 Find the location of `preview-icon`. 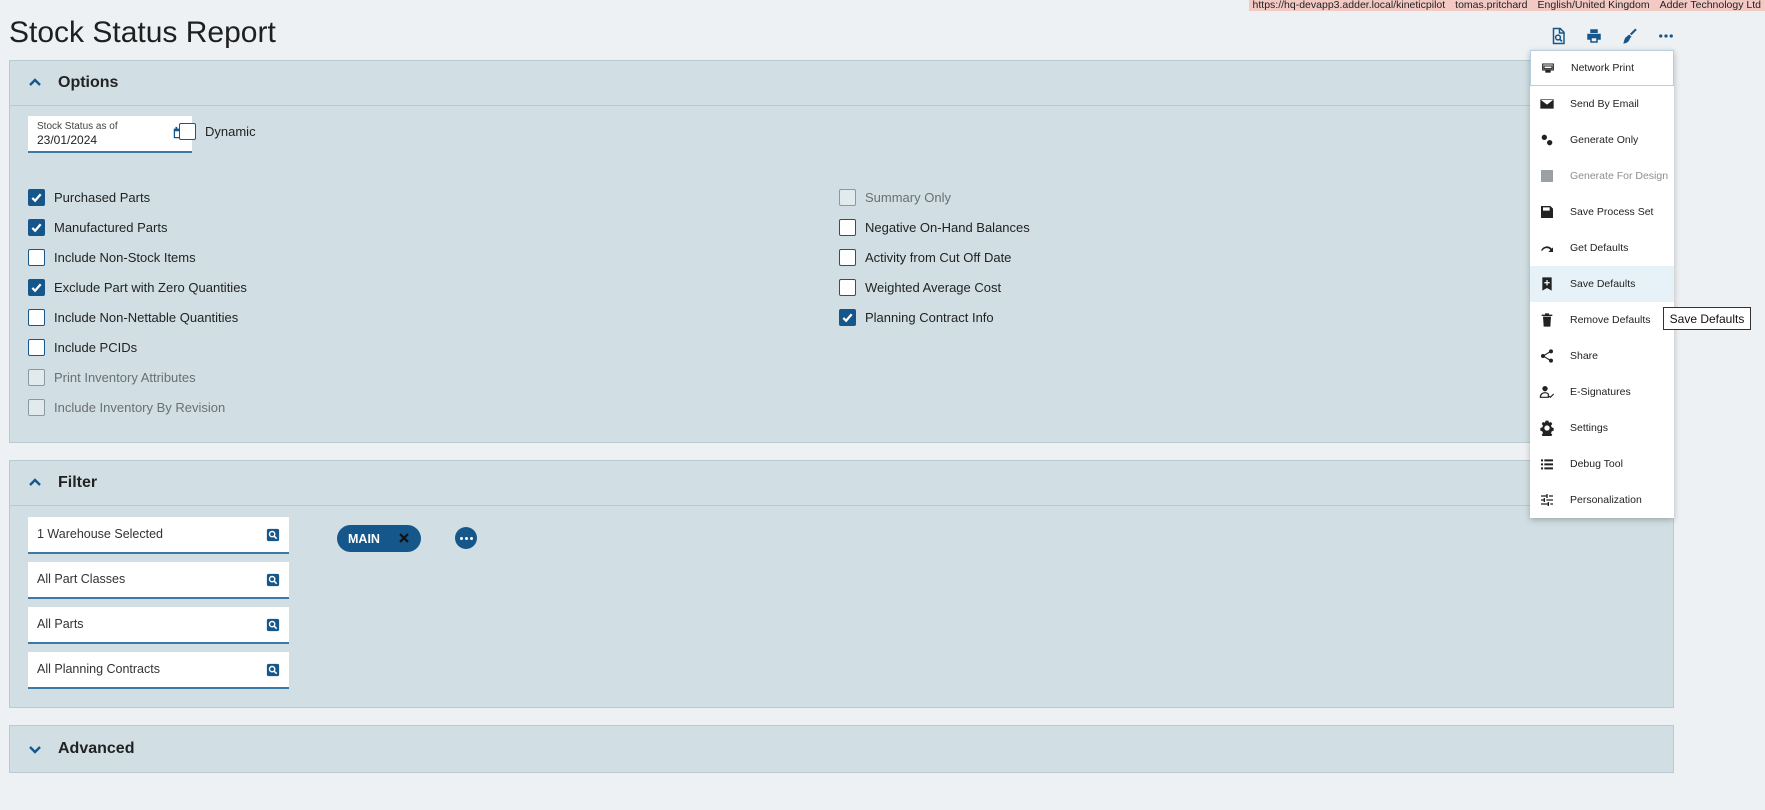

preview-icon is located at coordinates (1558, 36).